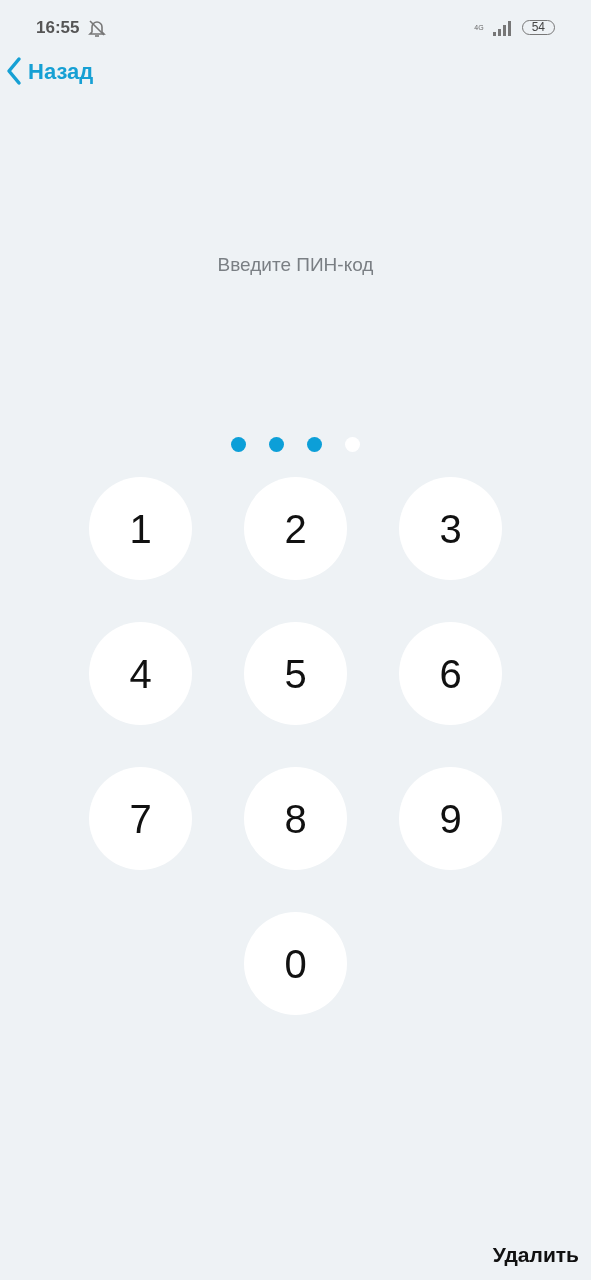 The height and width of the screenshot is (1280, 591). I want to click on prompt-text: Введите ПИН-код, so click(295, 265).